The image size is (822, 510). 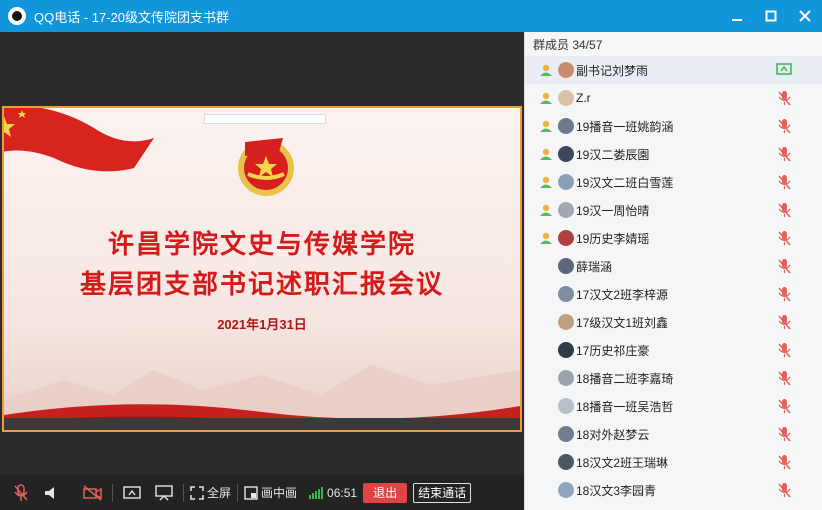 I want to click on minimize-icon, so click(x=737, y=20).